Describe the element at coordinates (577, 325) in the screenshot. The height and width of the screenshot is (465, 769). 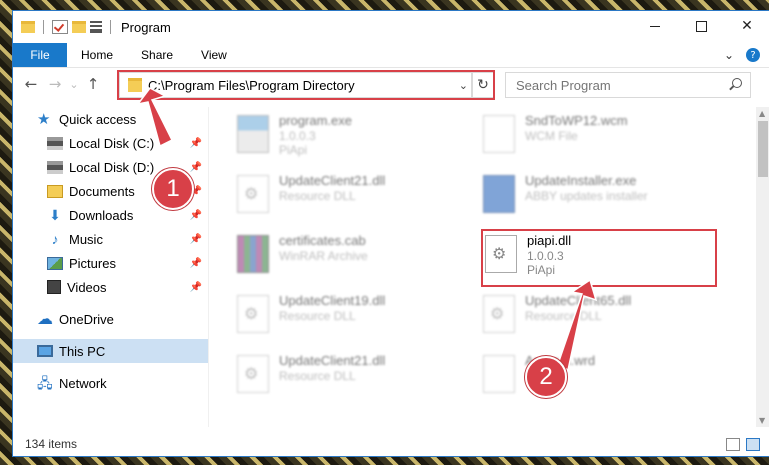
I see `step2-arrow` at that location.